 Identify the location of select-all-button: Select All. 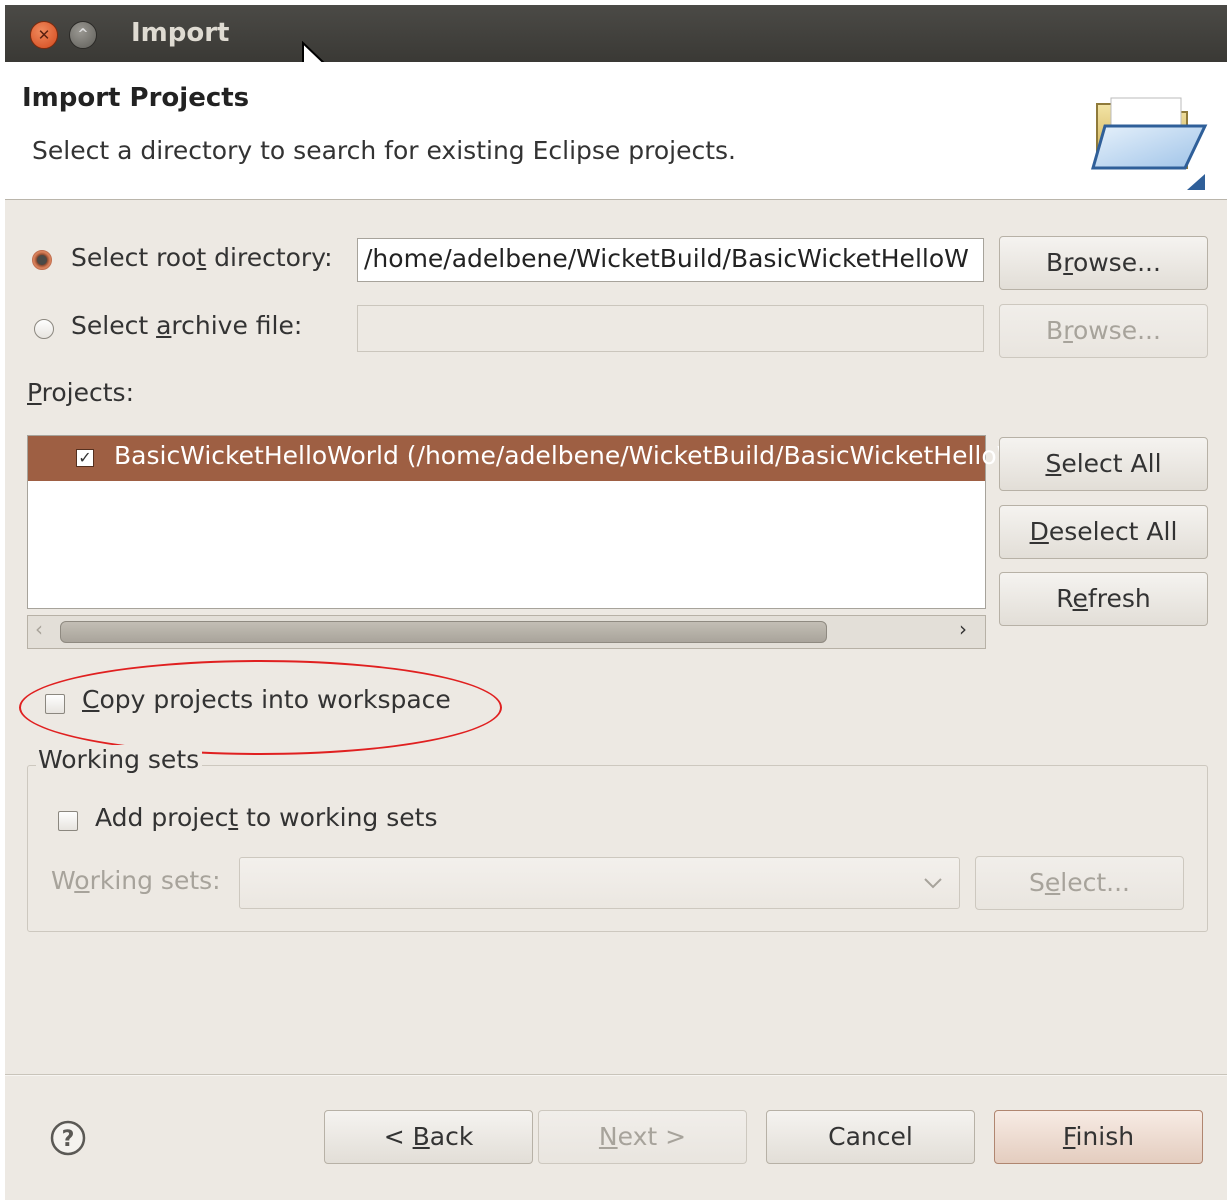
(1103, 464).